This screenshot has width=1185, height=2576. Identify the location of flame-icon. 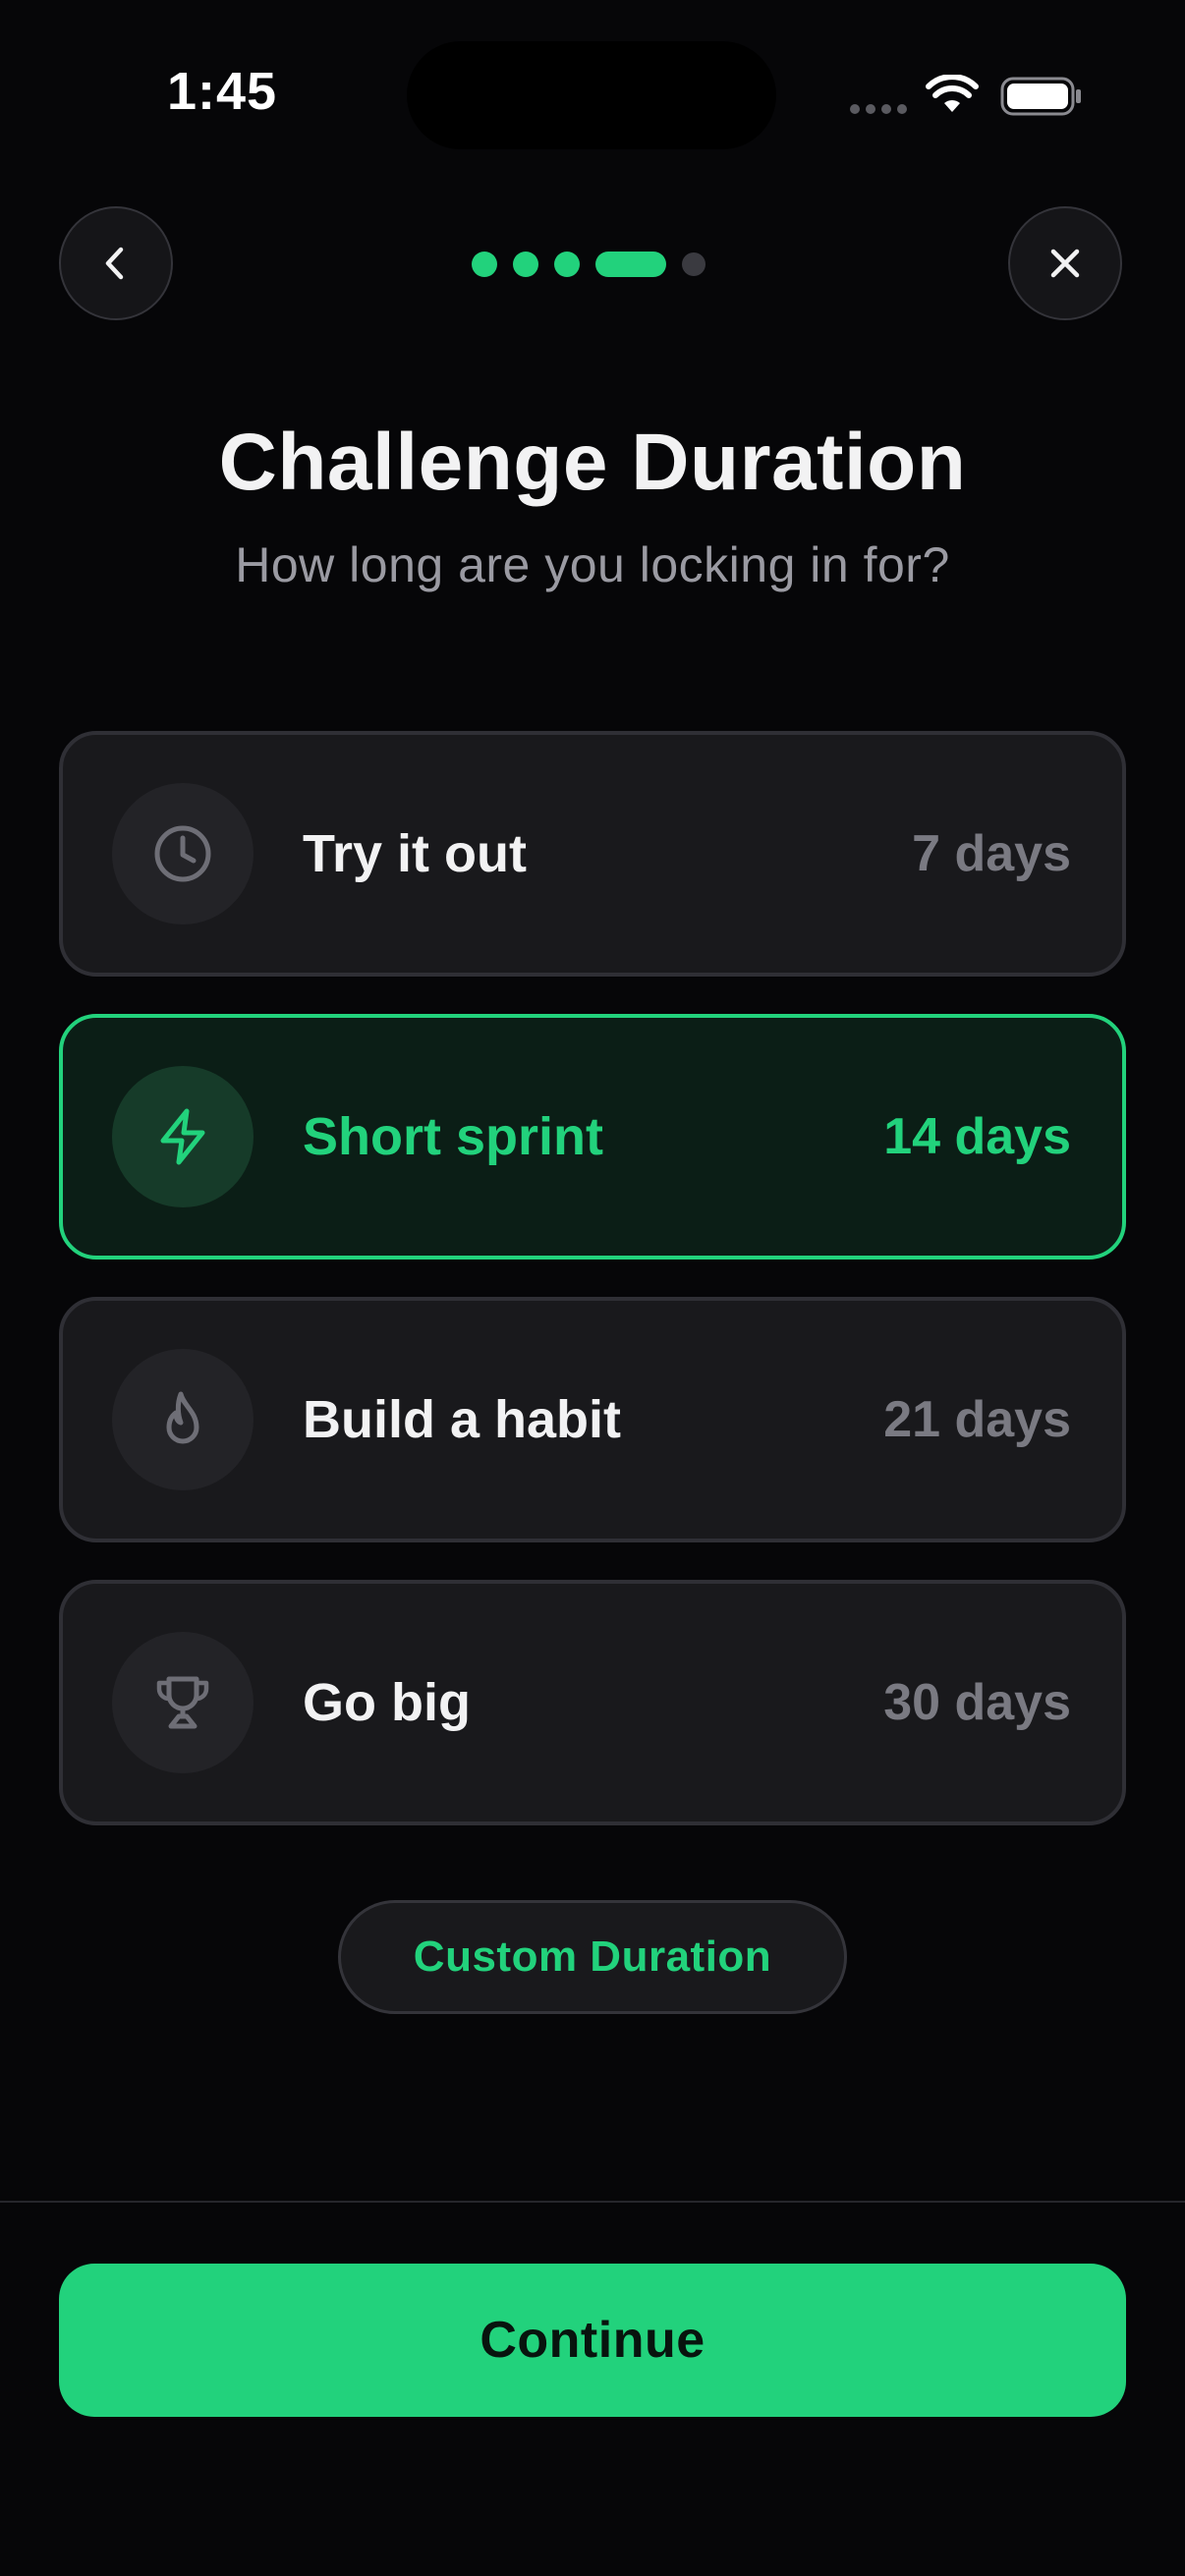
(183, 1417).